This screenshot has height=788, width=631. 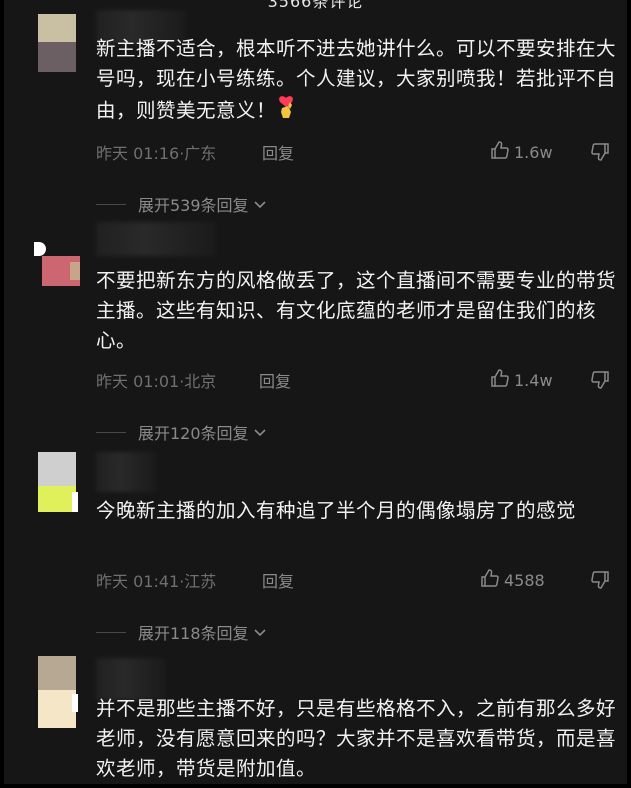 What do you see at coordinates (200, 153) in the screenshot?
I see `comment-location: 广东` at bounding box center [200, 153].